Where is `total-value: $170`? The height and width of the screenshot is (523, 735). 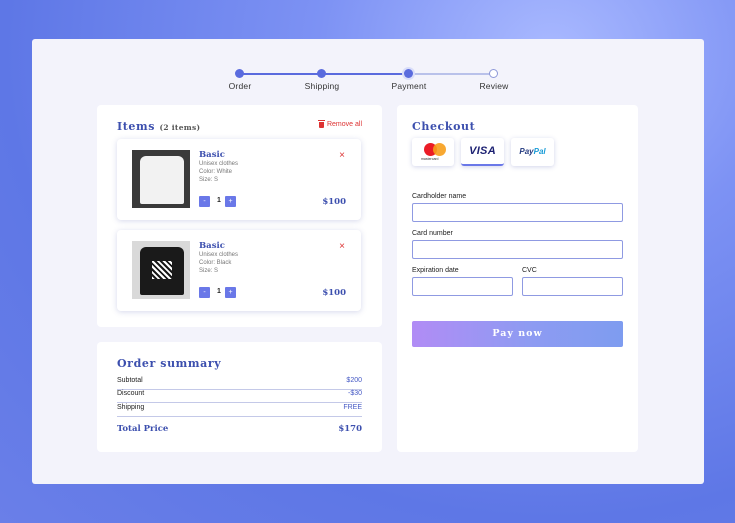 total-value: $170 is located at coordinates (350, 429).